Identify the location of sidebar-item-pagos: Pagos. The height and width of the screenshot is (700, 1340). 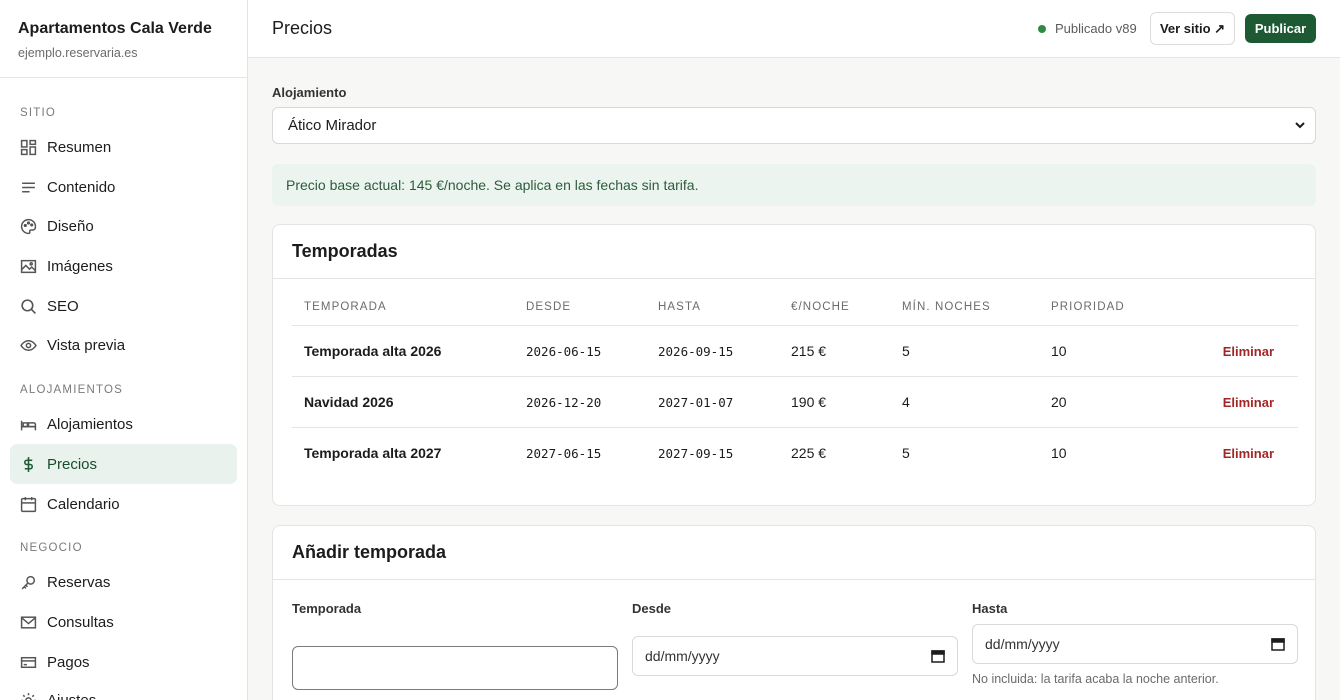
(123, 662).